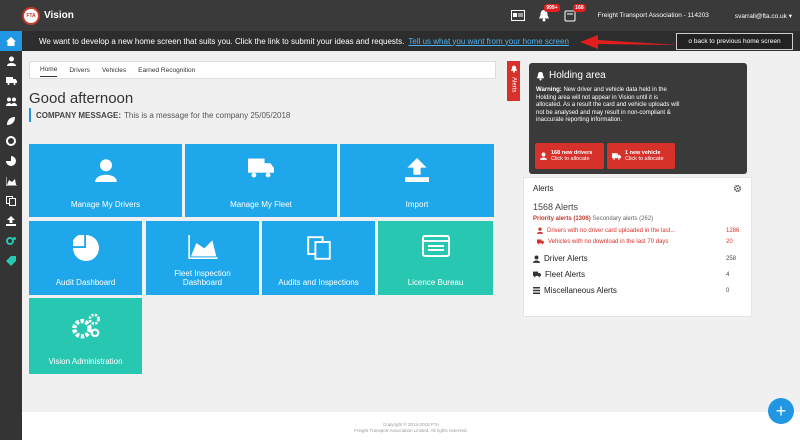 Image resolution: width=800 pixels, height=440 pixels. I want to click on drivers-btn-line2: Click to allocate, so click(570, 159).